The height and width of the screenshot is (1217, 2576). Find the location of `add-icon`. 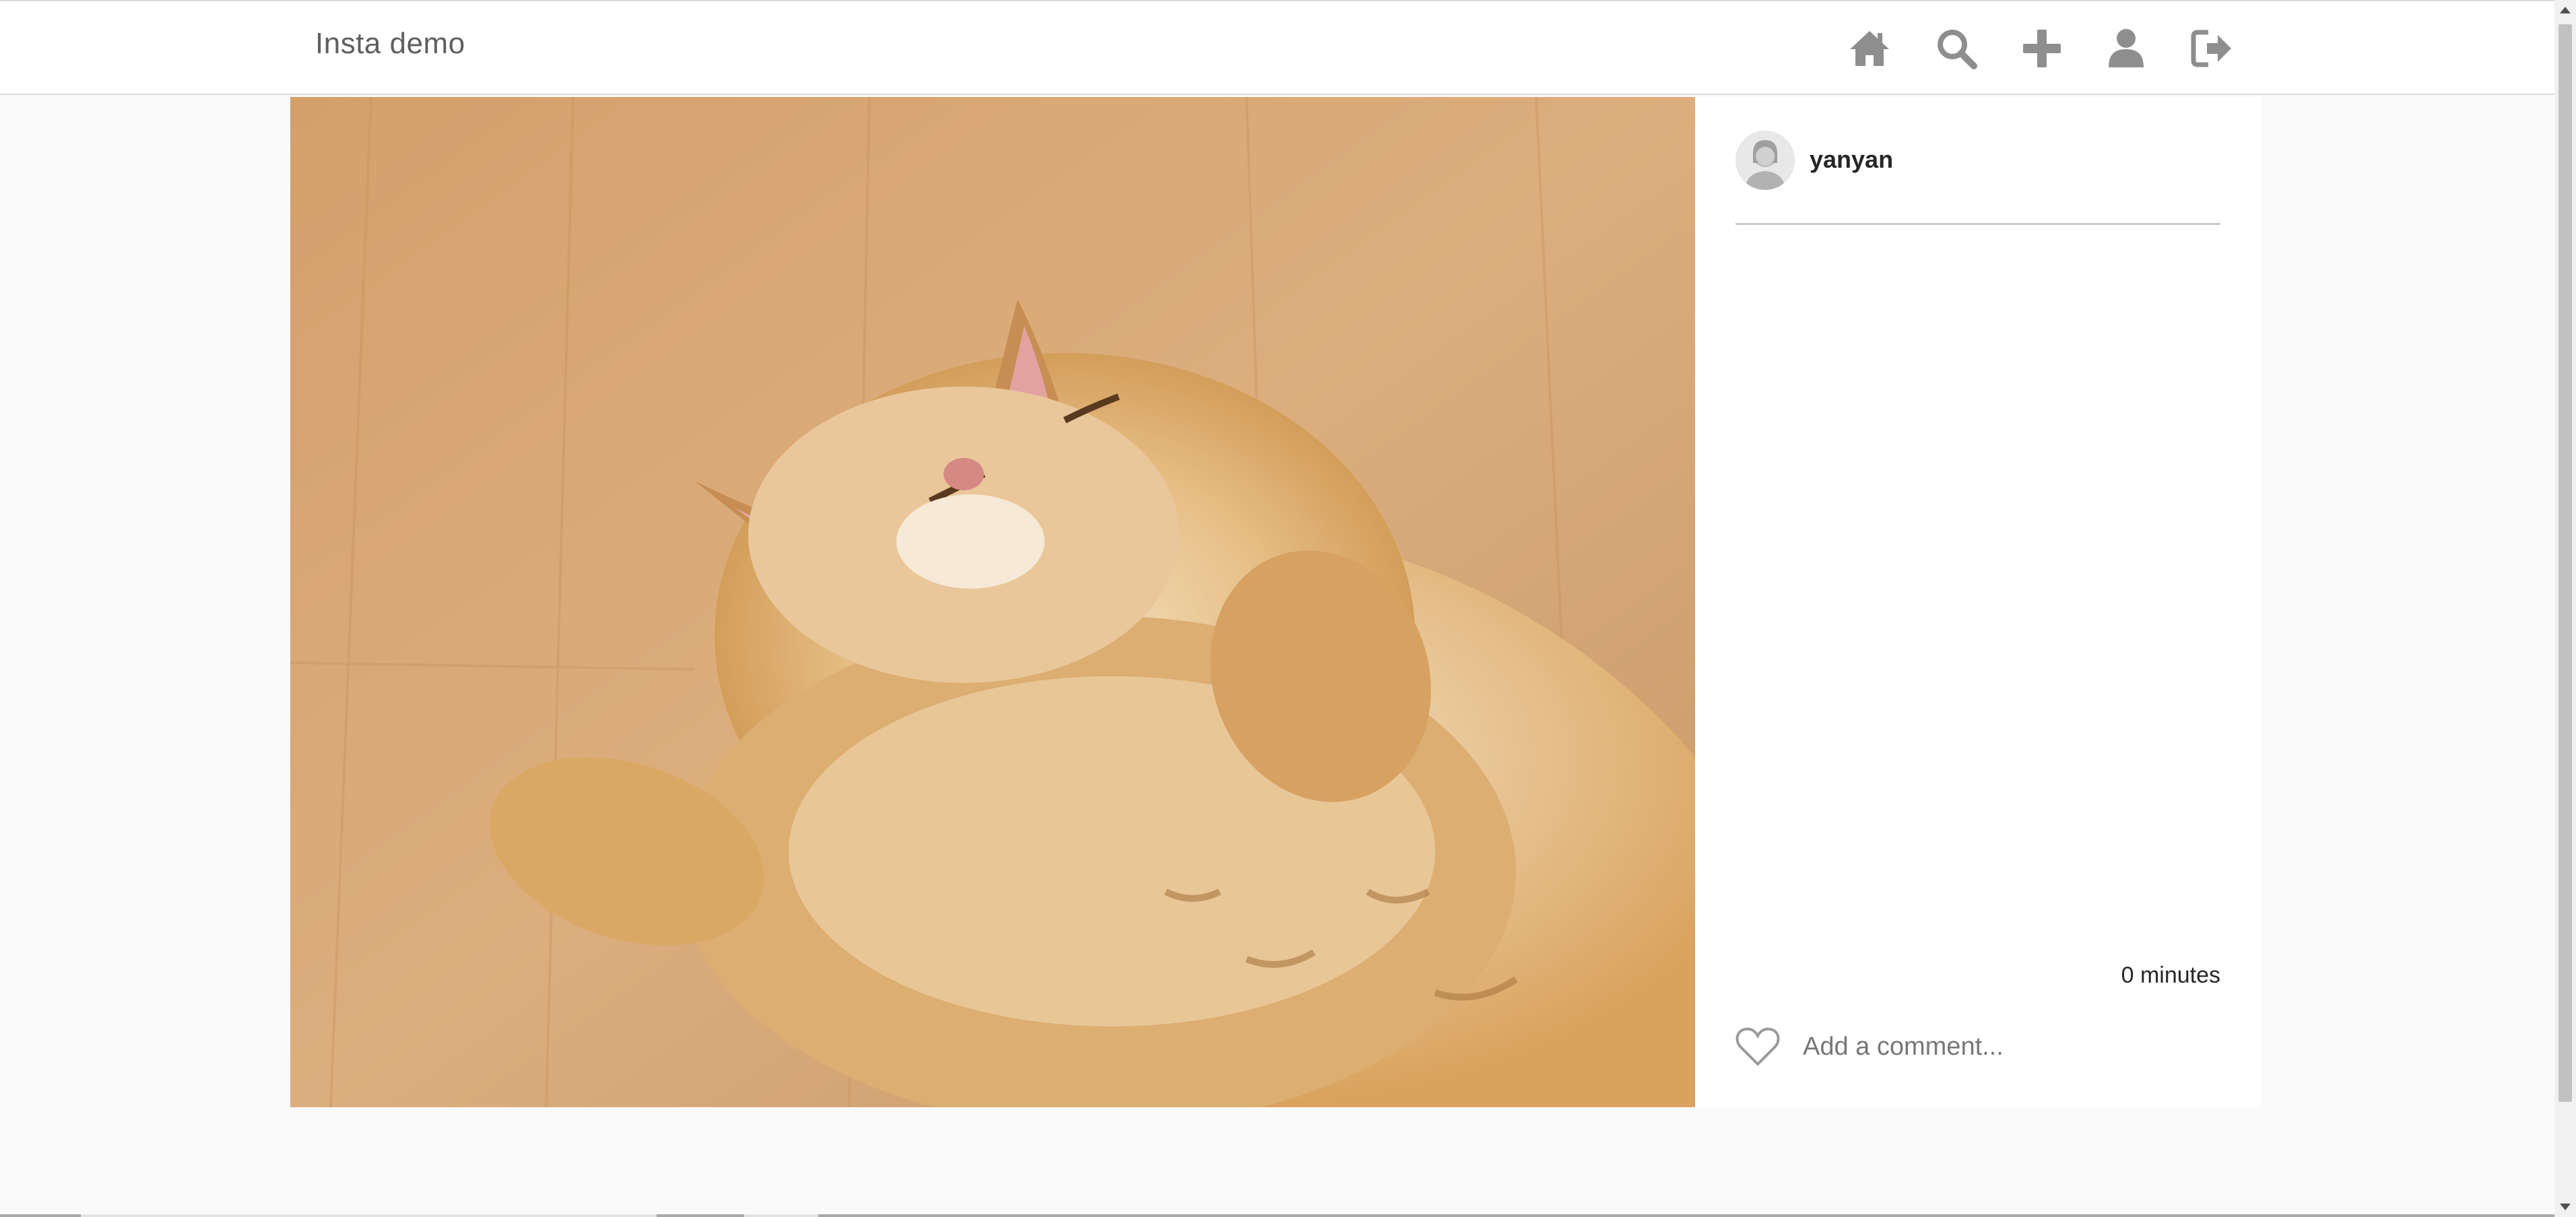

add-icon is located at coordinates (2041, 48).